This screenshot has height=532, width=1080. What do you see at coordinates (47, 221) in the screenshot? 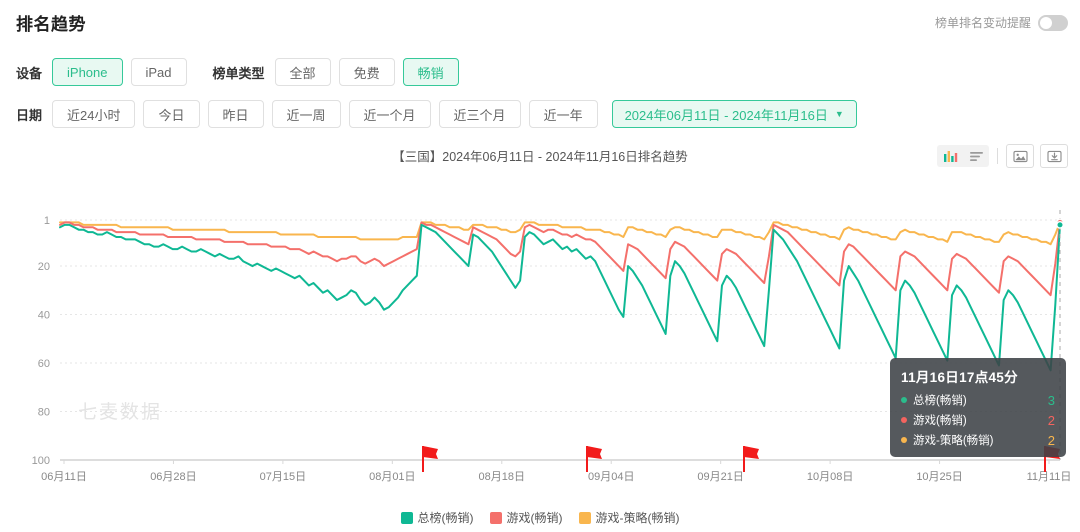
I see `svg-text: 1` at bounding box center [47, 221].